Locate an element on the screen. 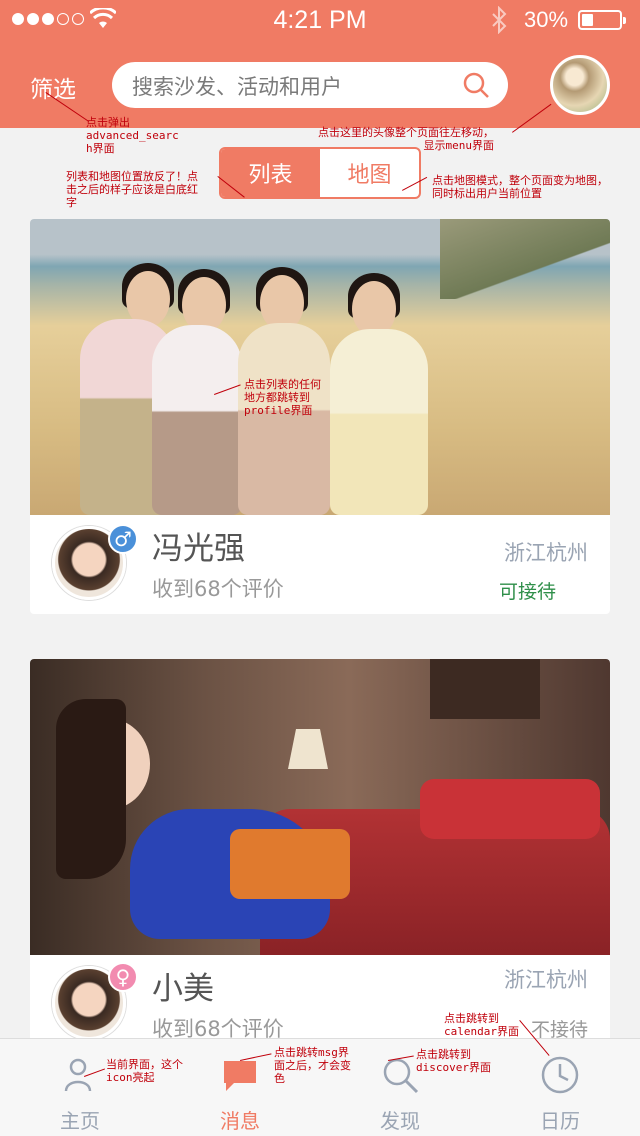 The height and width of the screenshot is (1136, 640). bluetooth-icon is located at coordinates (499, 20).